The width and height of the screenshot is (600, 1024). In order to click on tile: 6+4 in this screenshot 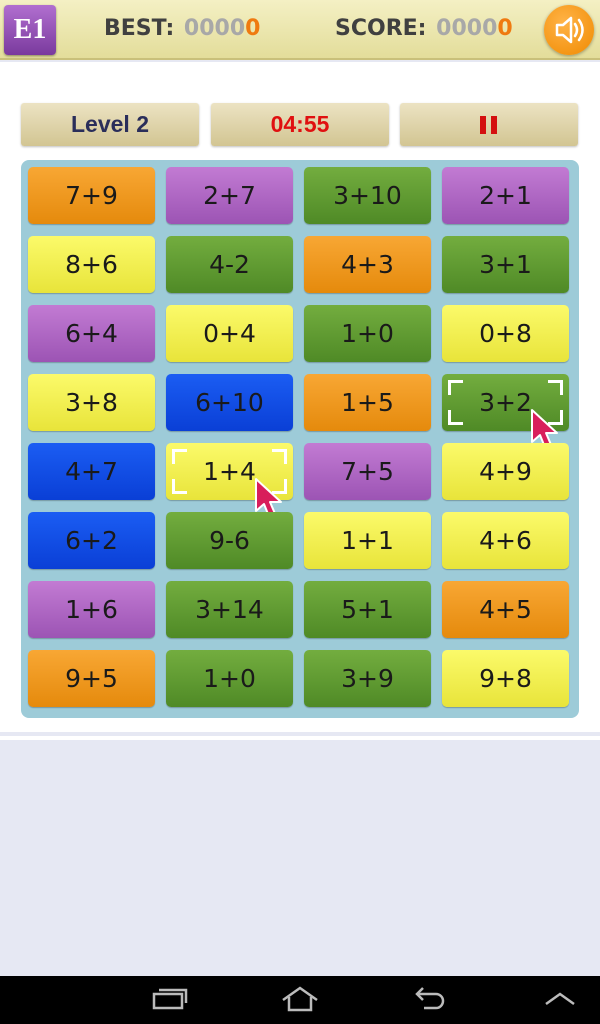, I will do `click(91, 333)`.